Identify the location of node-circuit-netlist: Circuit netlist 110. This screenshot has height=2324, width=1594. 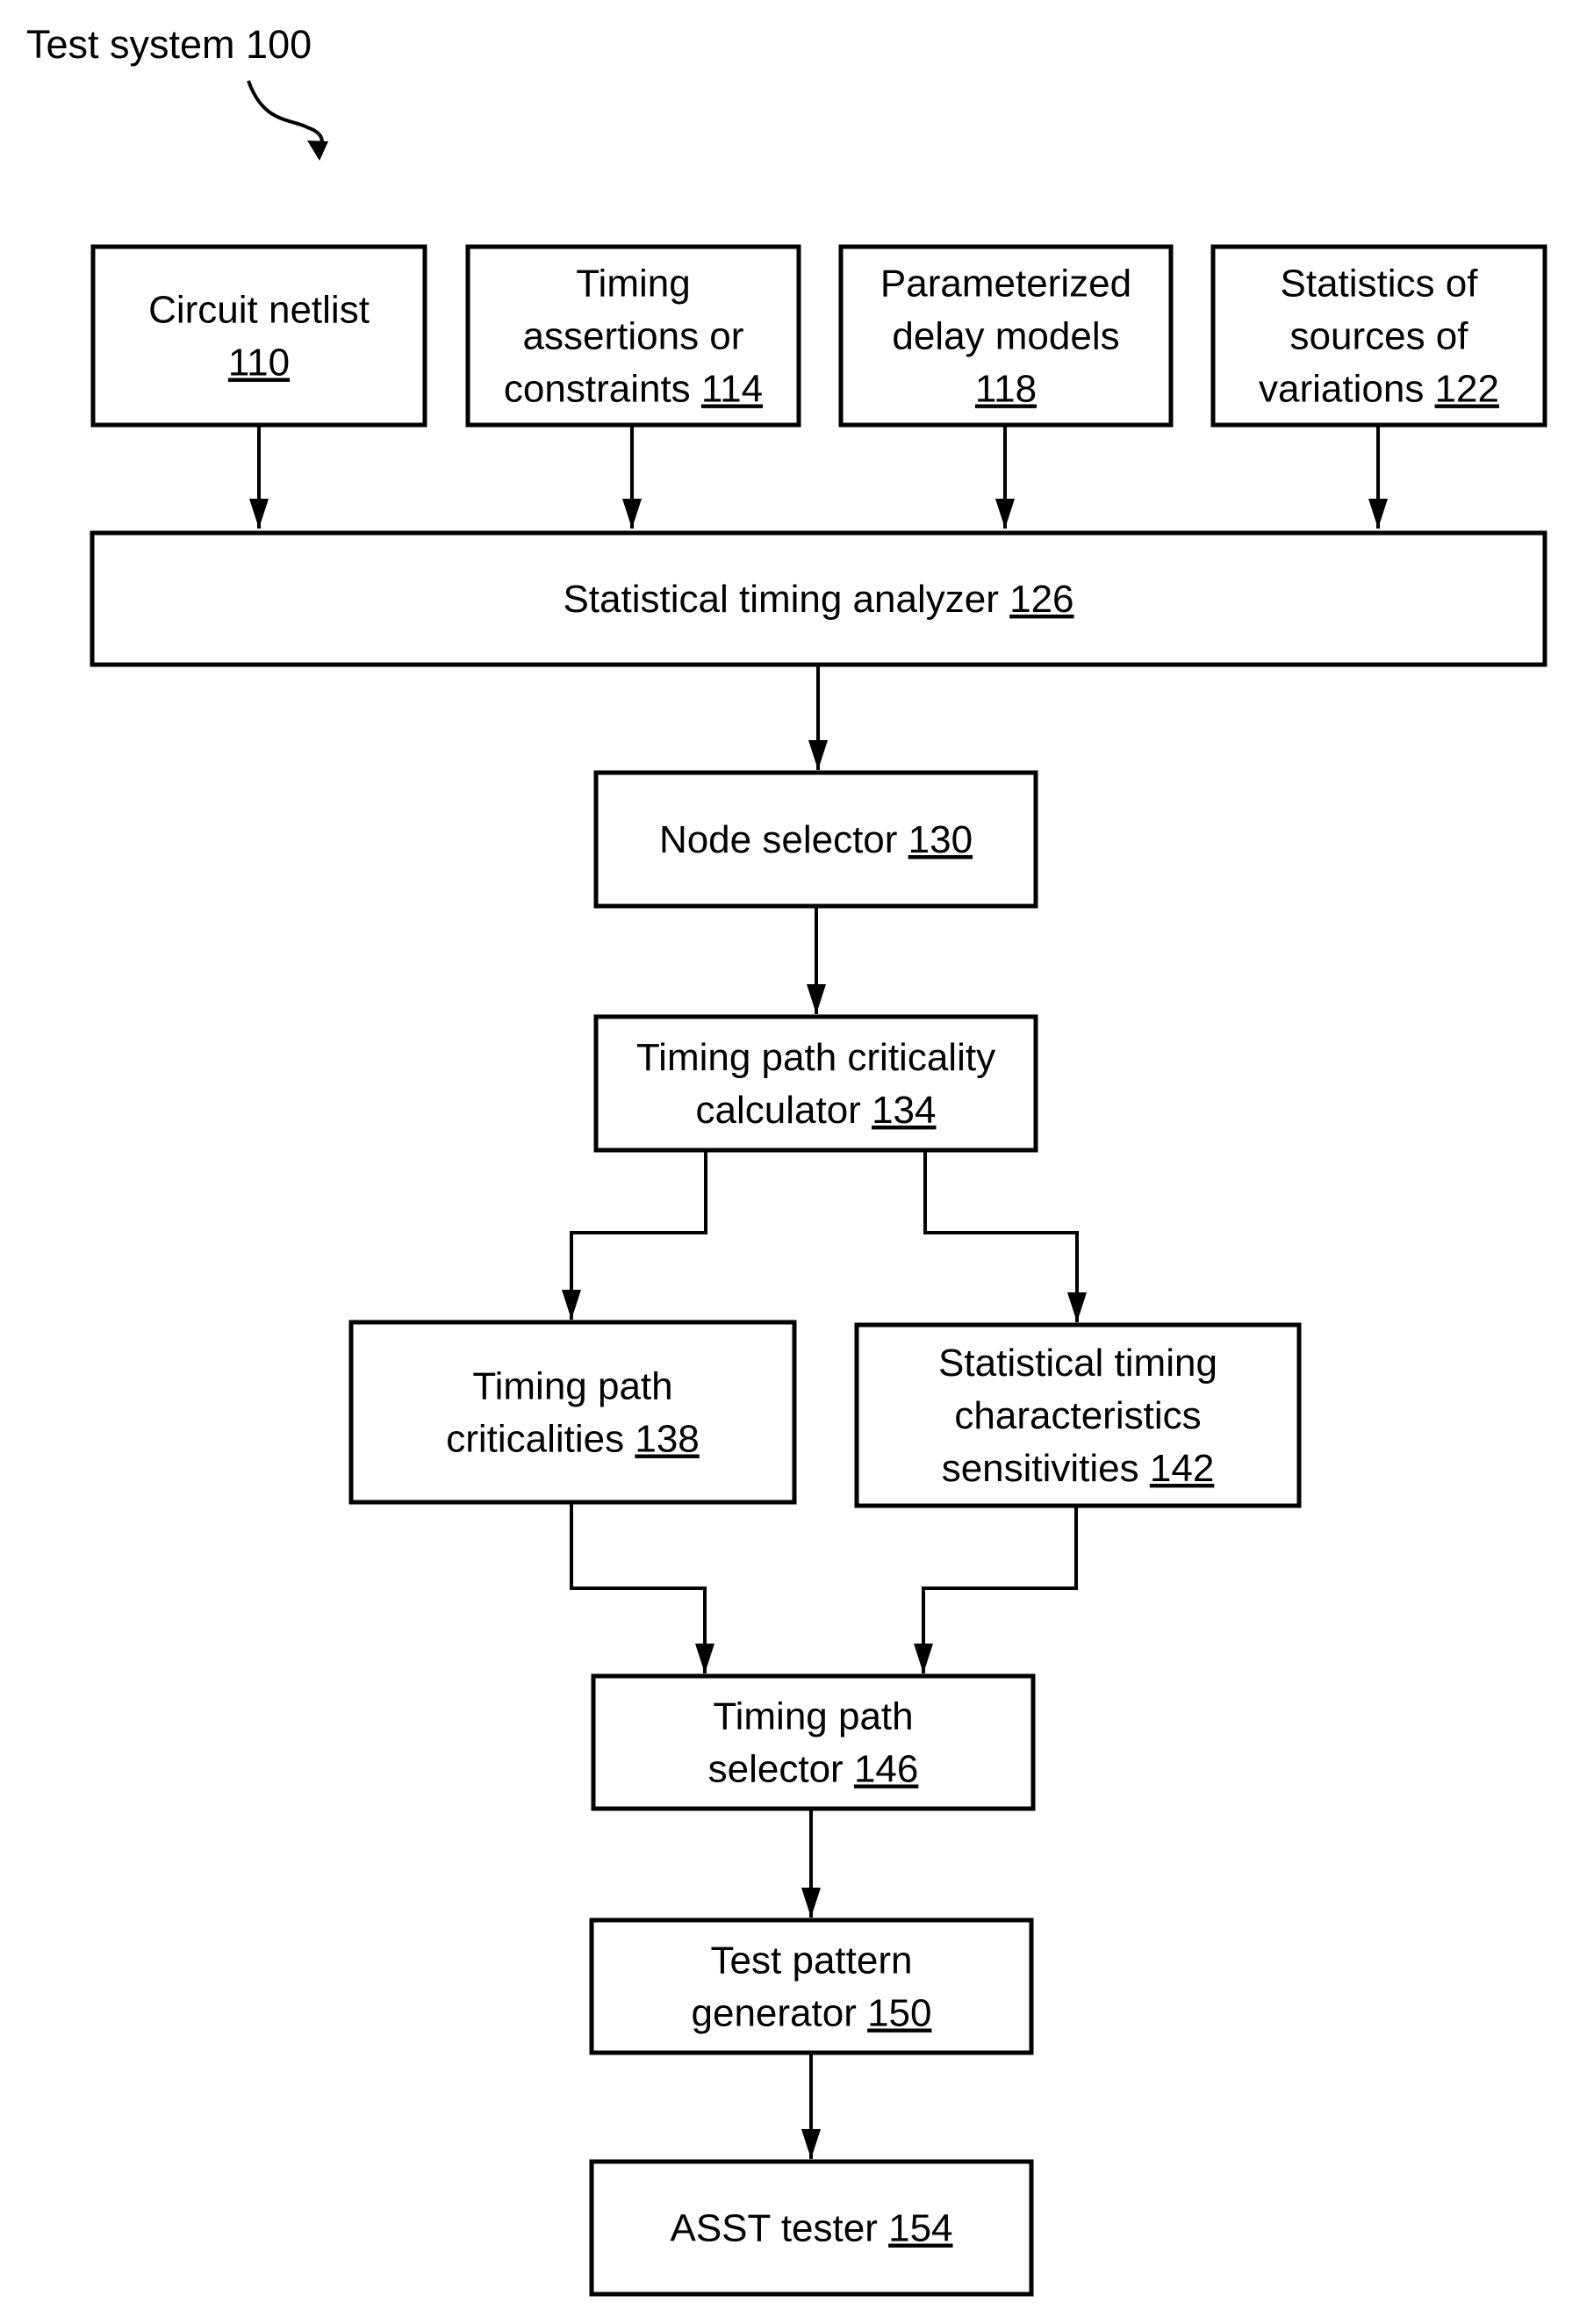
(258, 336).